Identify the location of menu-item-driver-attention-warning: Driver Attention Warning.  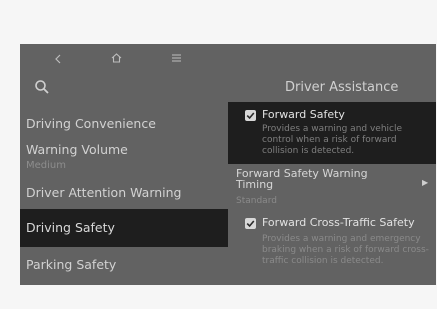
(124, 194).